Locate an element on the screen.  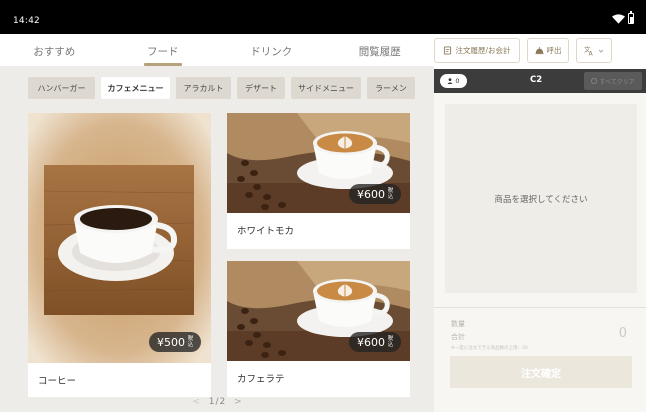
product-card-cafe-latte: ¥600 税込 カフェラテ is located at coordinates (318, 329).